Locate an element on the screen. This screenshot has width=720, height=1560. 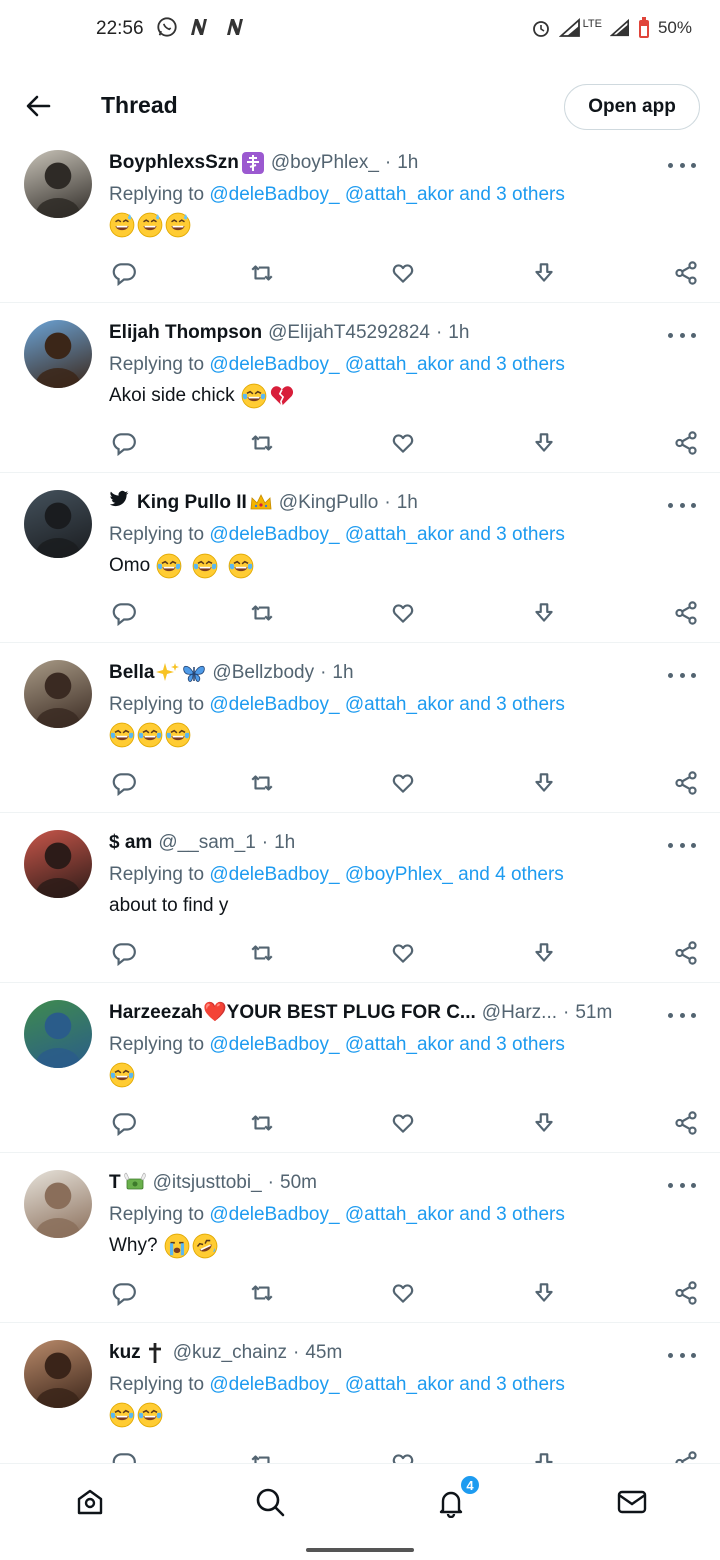
author-name: BoyphlexsSzn is located at coordinates (174, 163).